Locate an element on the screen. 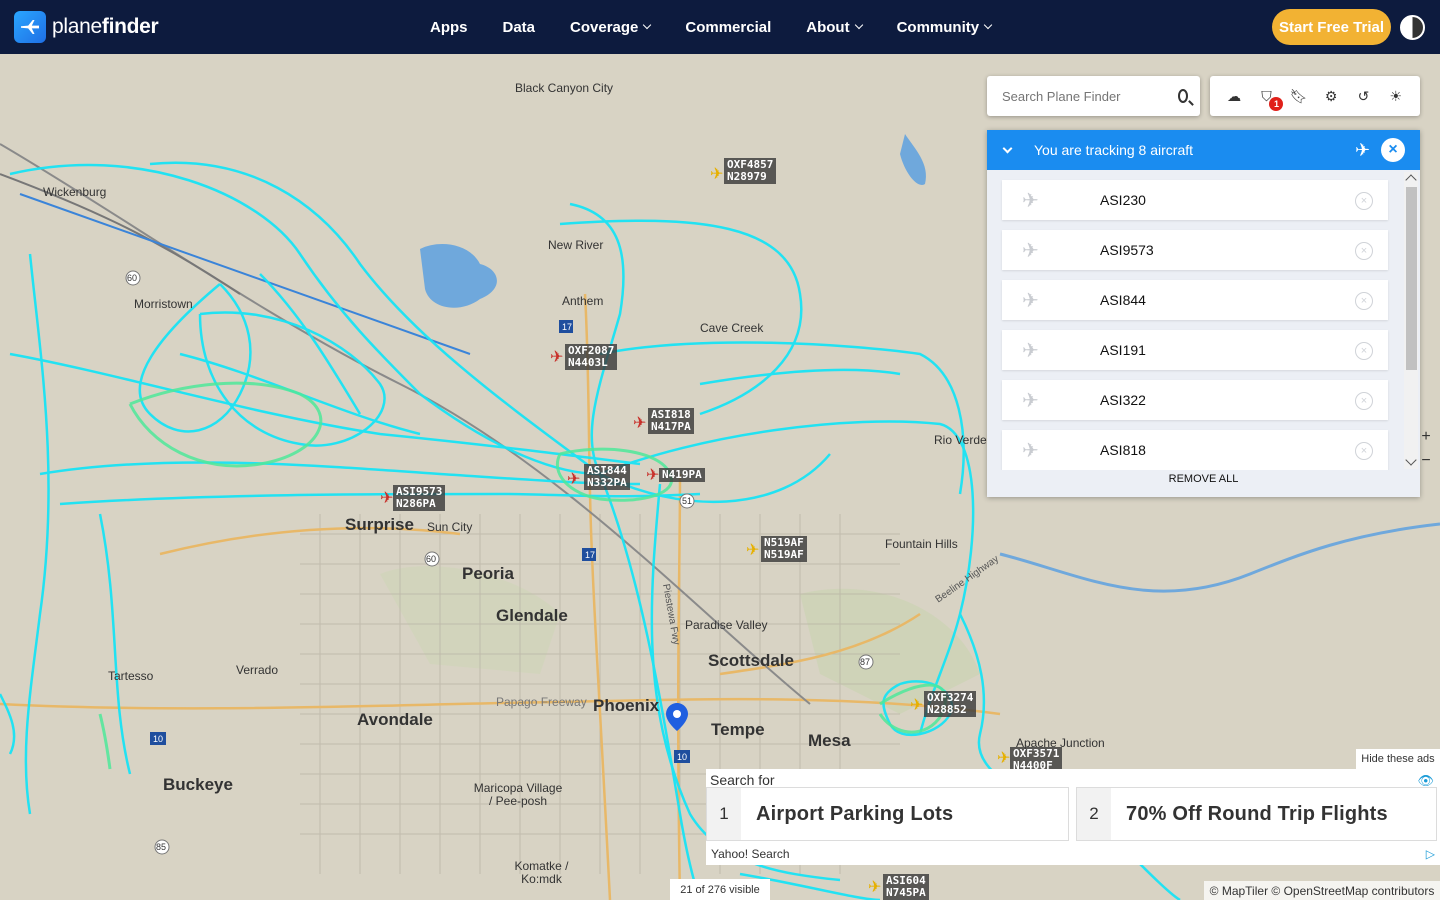 The width and height of the screenshot is (1440, 900). ad-item: 2 70% Off Round Trip Flights is located at coordinates (1256, 814).